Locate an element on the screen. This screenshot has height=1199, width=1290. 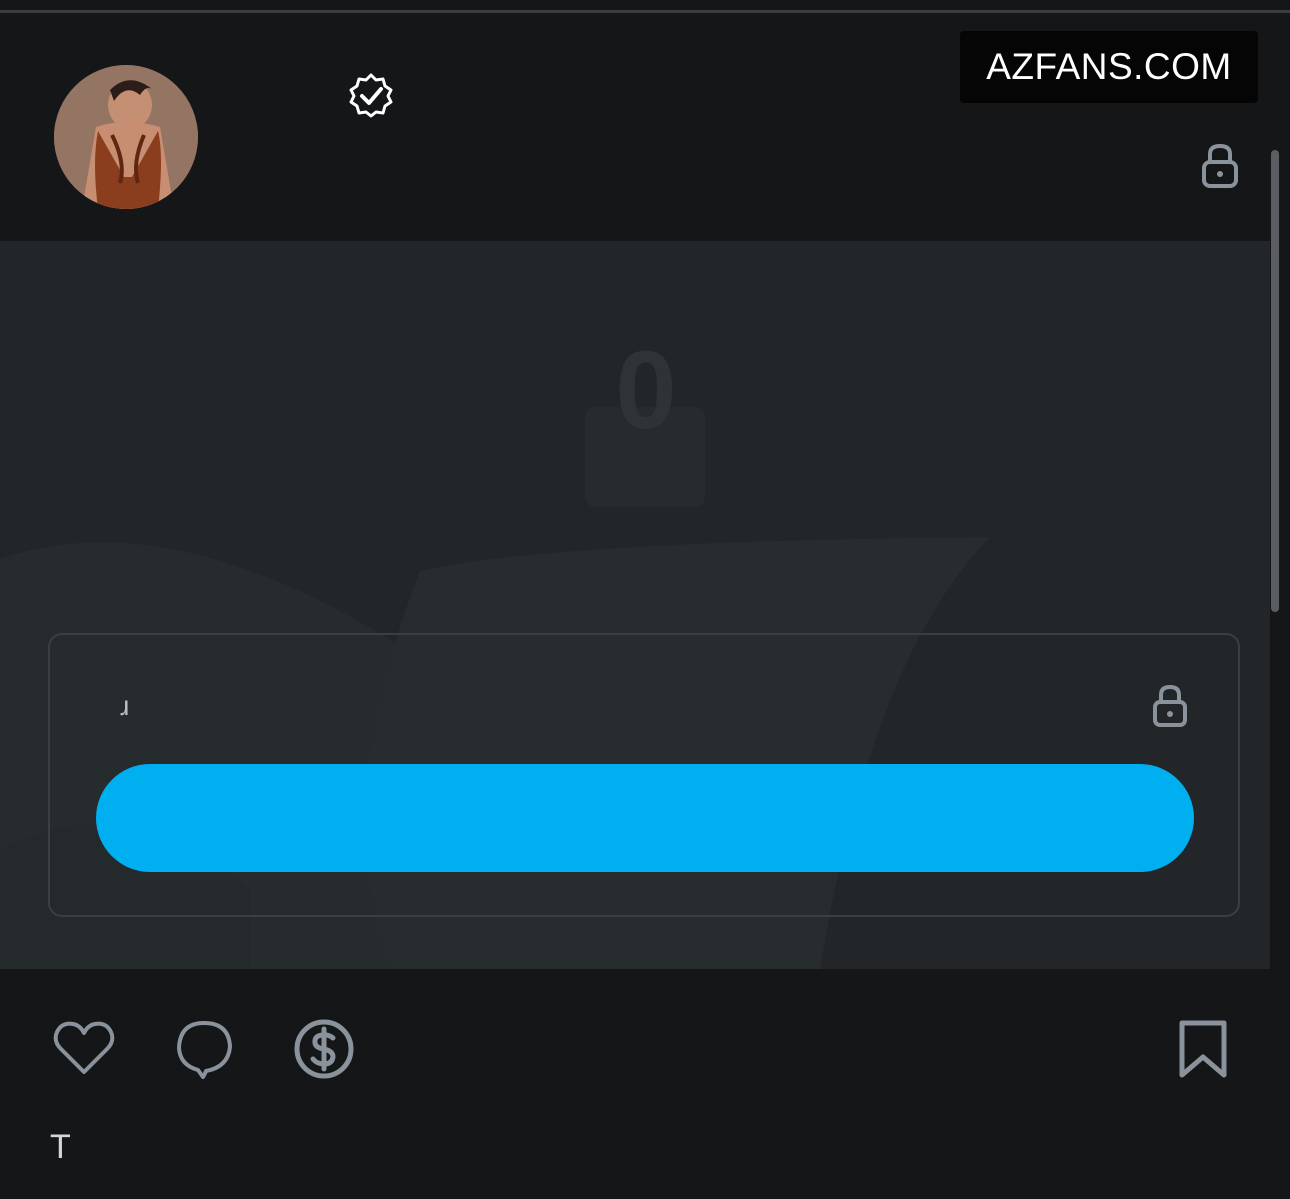
unlock-button is located at coordinates (645, 818).